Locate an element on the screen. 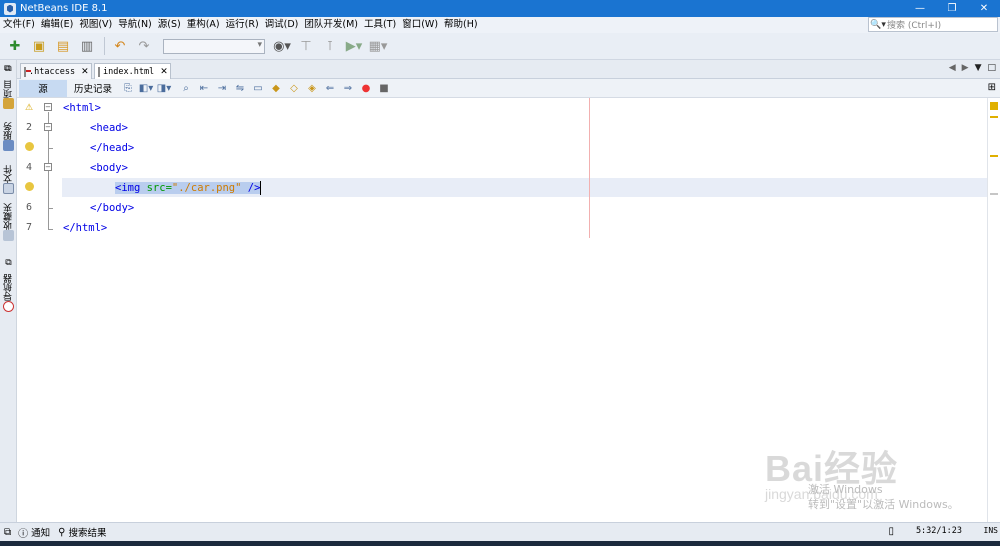  browser-globe-icon: ◉▾ is located at coordinates (282, 46).